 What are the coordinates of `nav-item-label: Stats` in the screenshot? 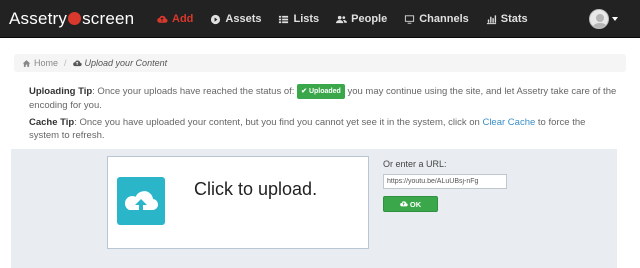 It's located at (514, 19).